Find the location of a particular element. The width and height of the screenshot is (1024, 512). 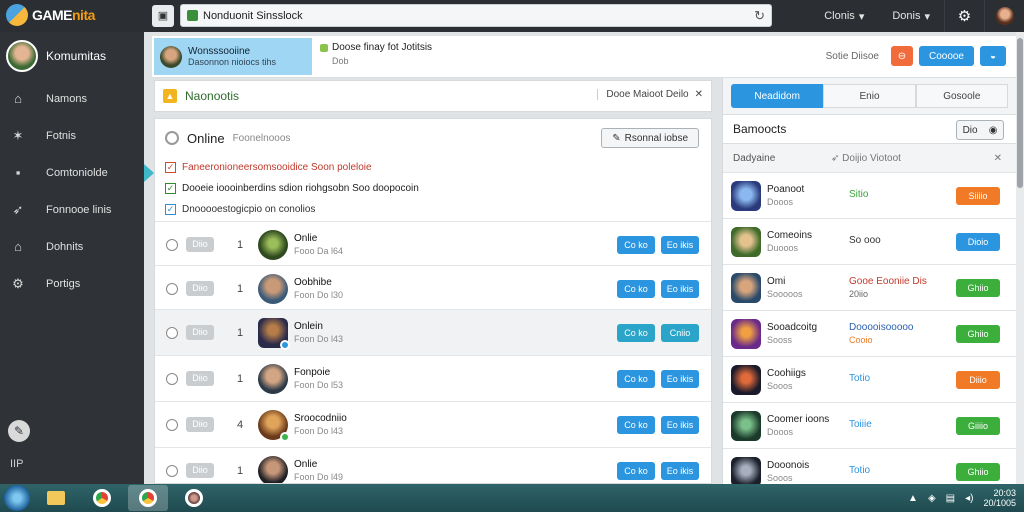

list-item: Sooadcoitg Sooss Dooooisooooo Cooio Ghiio is located at coordinates (869, 333).